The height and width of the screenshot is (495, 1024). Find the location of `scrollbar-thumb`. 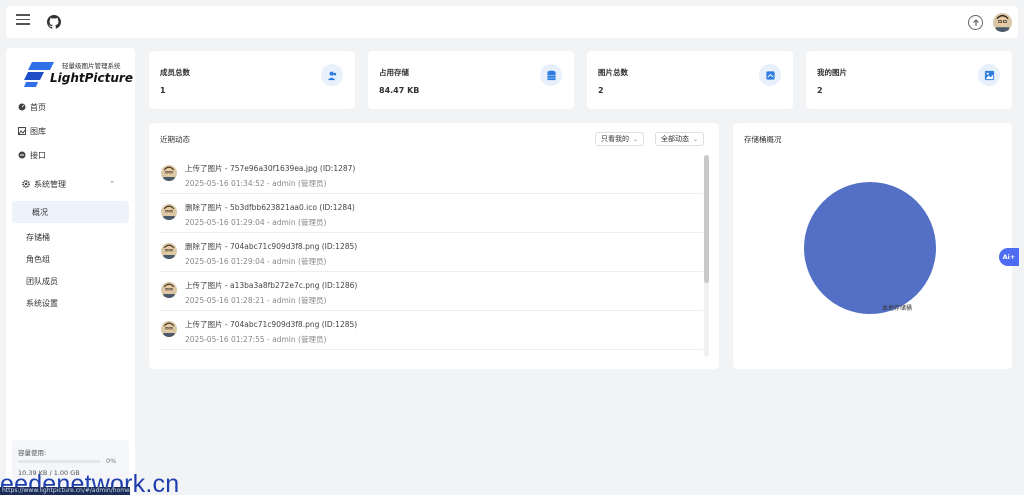

scrollbar-thumb is located at coordinates (706, 219).